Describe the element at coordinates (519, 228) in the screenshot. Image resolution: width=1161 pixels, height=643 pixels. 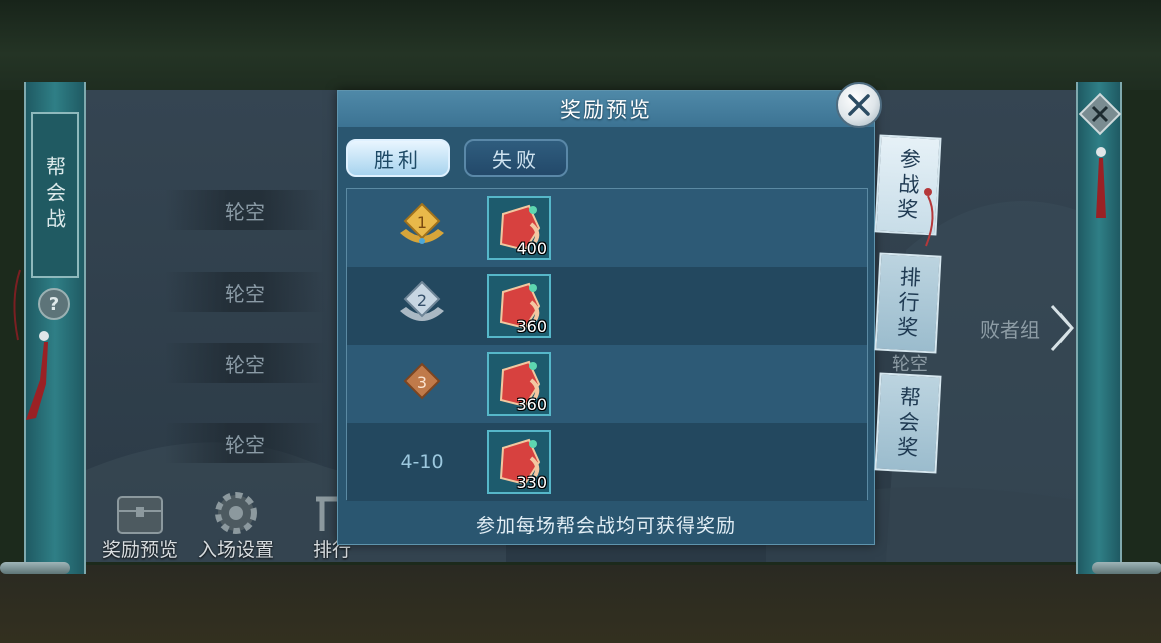
I see `reward-item: 400` at that location.